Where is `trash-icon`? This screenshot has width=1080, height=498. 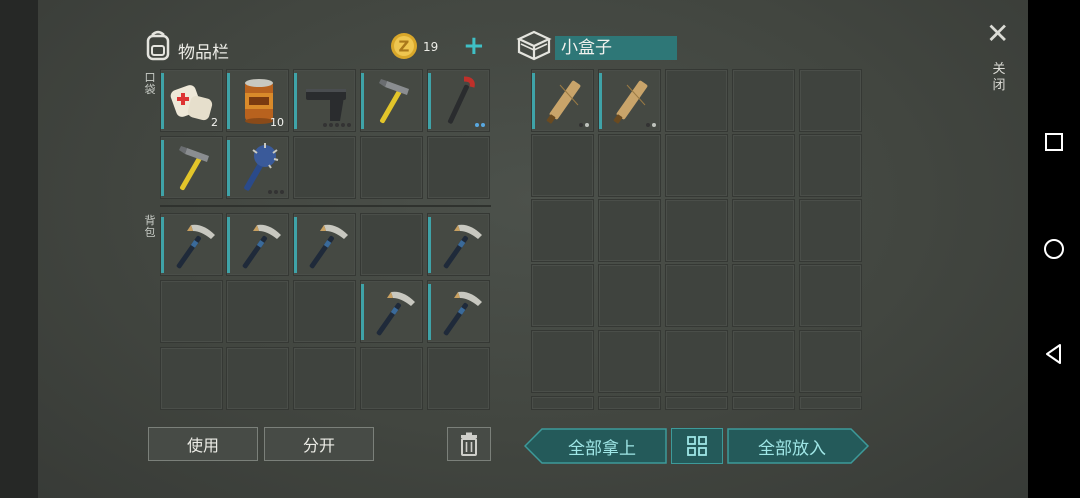 trash-icon is located at coordinates (469, 444).